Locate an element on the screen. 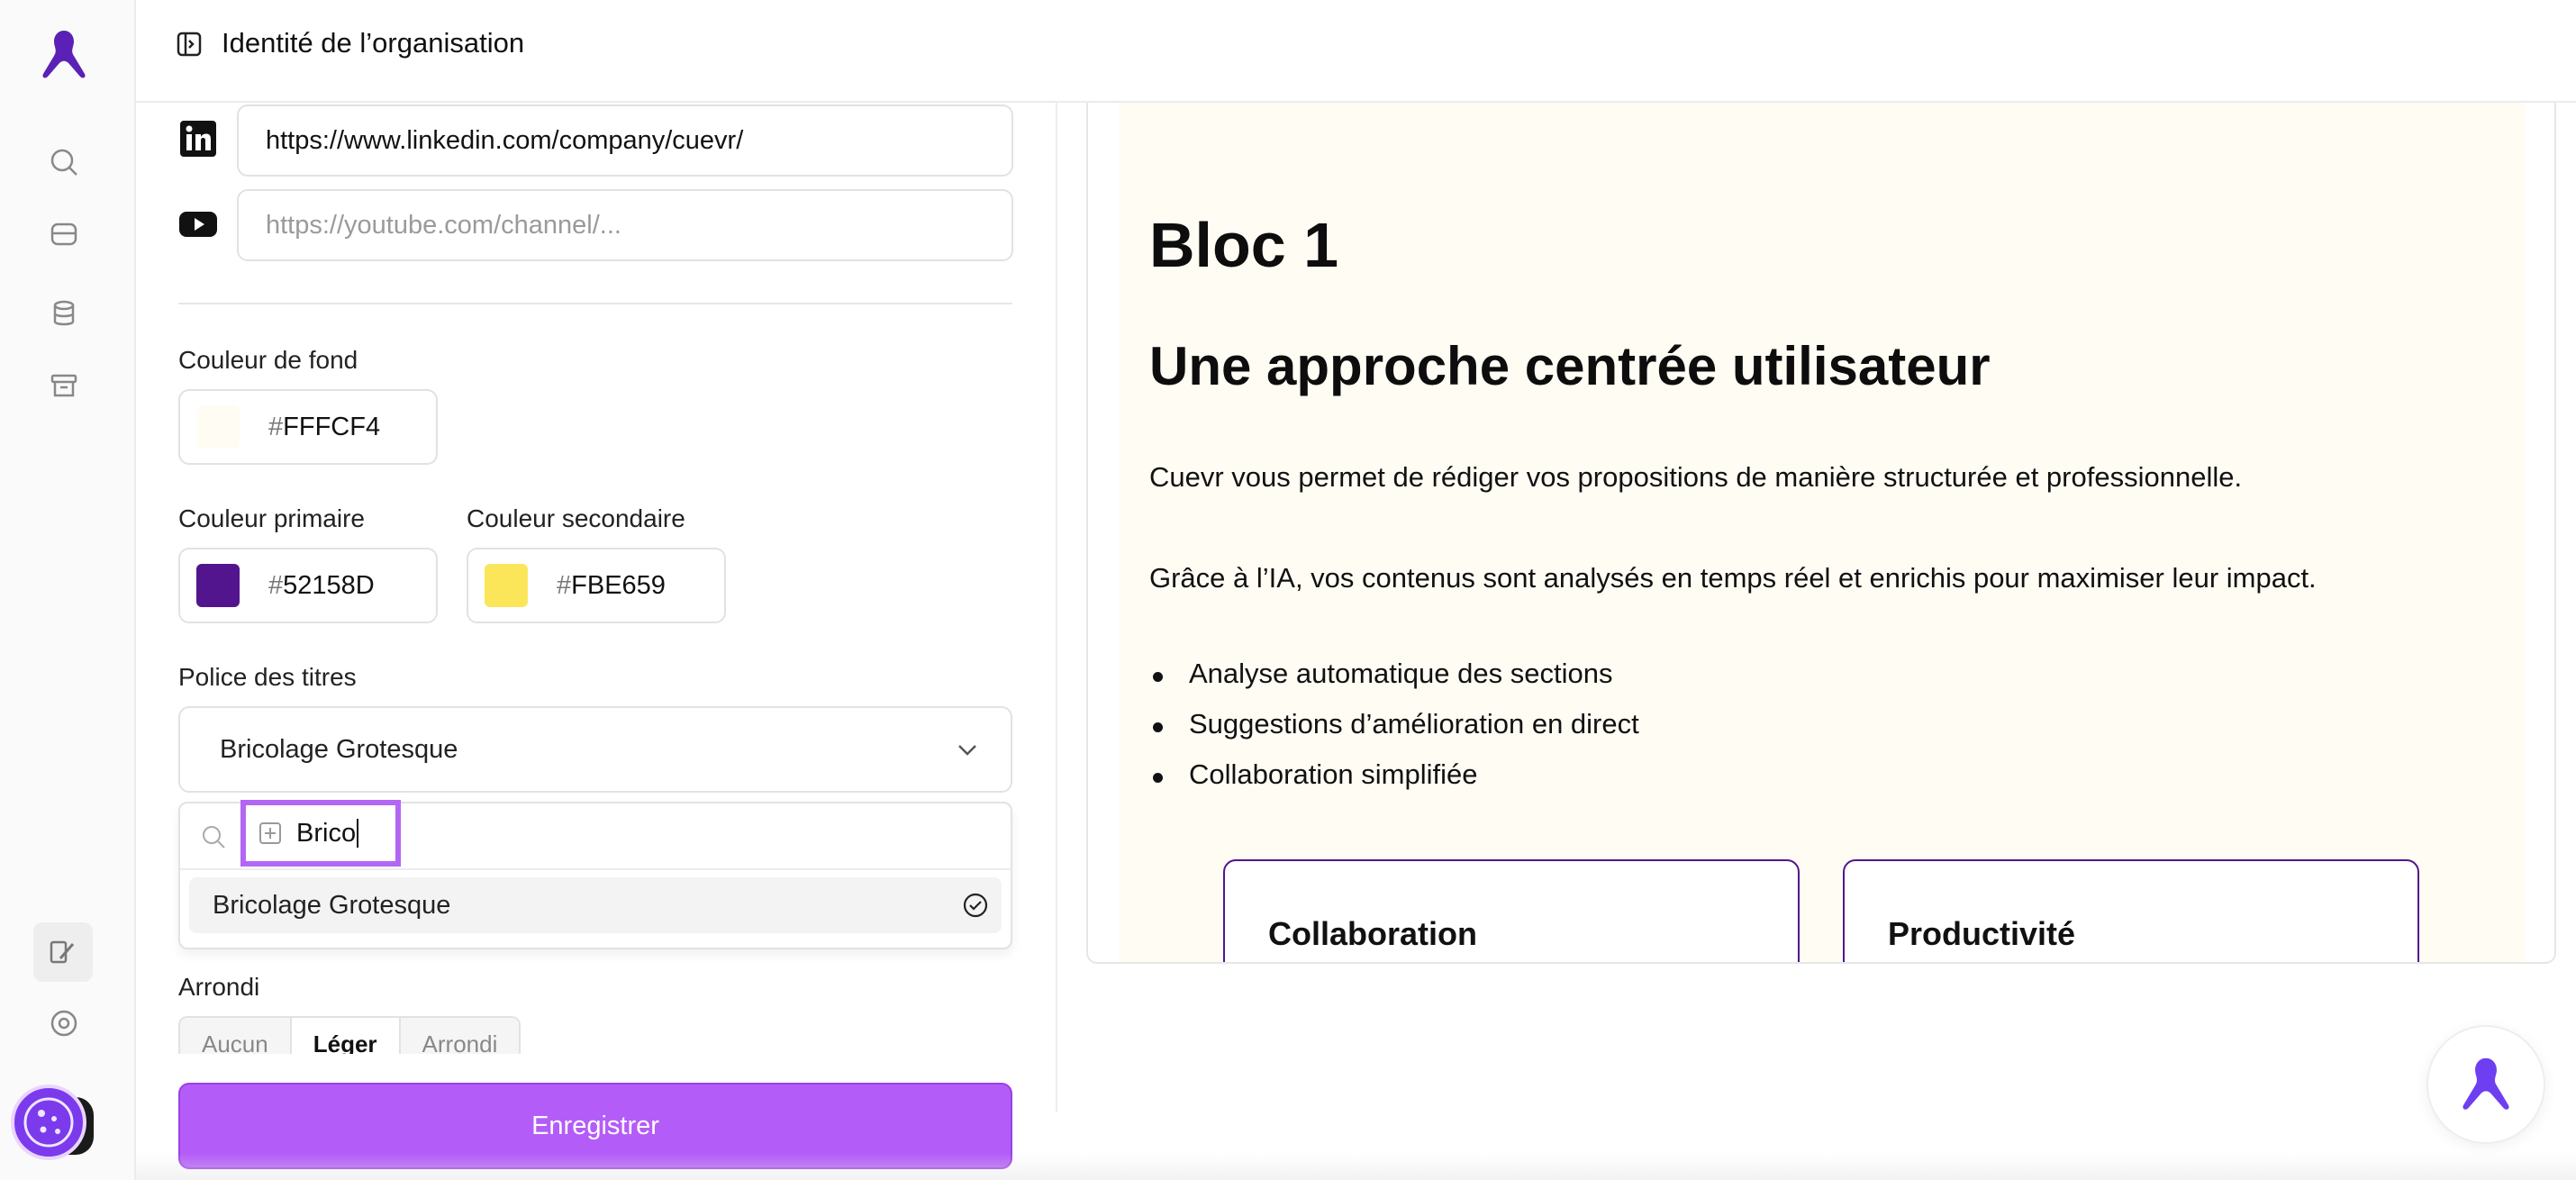  assistant-button is located at coordinates (2485, 1084).